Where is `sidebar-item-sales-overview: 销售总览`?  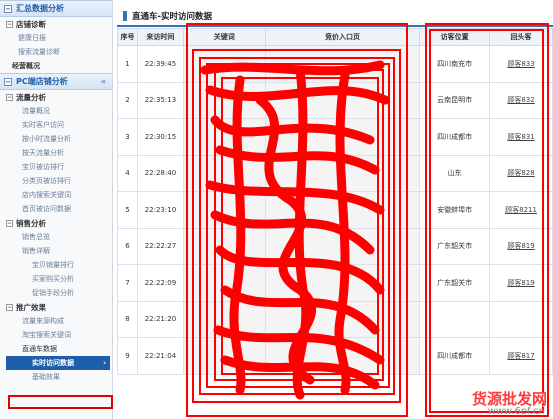 sidebar-item-sales-overview: 销售总览 is located at coordinates (59, 237).